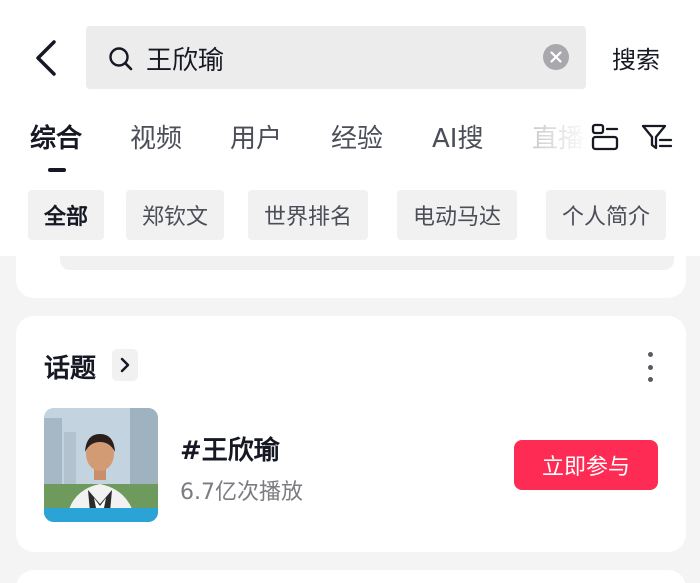  Describe the element at coordinates (241, 492) in the screenshot. I see `topic-view-count: 6.7亿次播放` at that location.